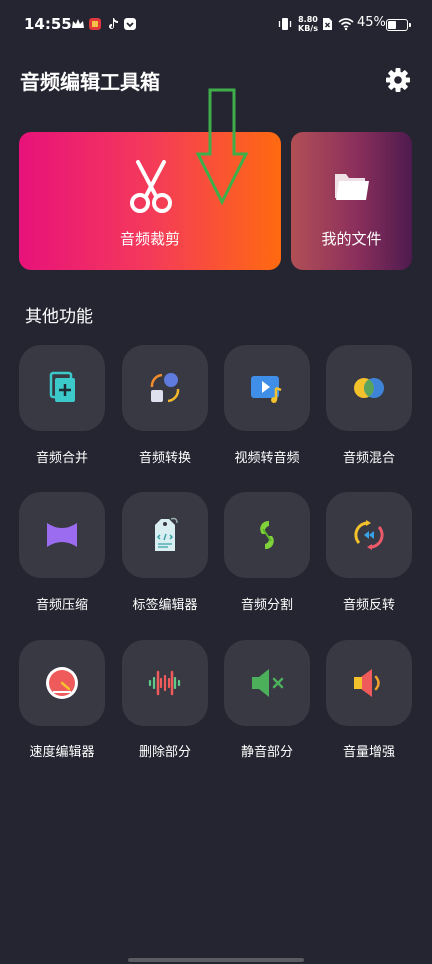 The width and height of the screenshot is (432, 964). Describe the element at coordinates (327, 24) in the screenshot. I see `no-sim-icon` at that location.